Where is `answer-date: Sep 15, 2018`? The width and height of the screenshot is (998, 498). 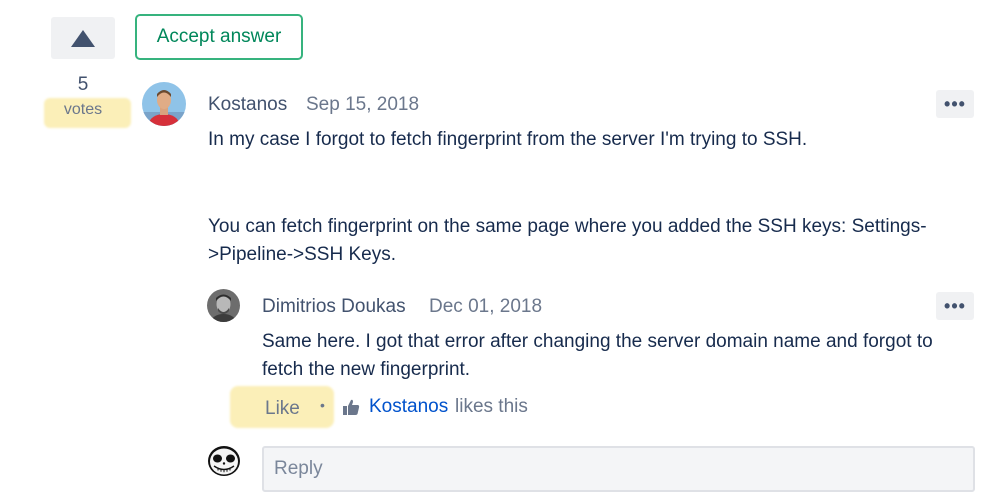 answer-date: Sep 15, 2018 is located at coordinates (362, 105).